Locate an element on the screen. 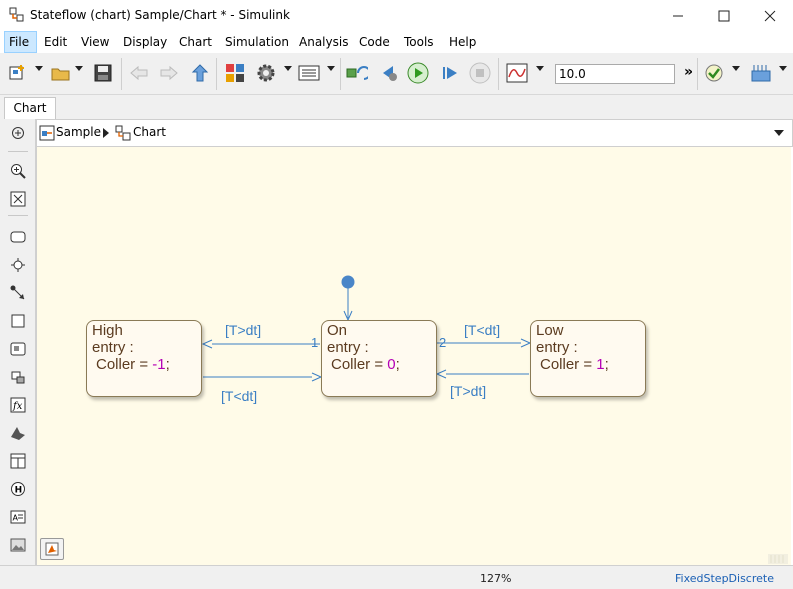 The image size is (793, 589). transition-label-high-to-on: [T<dt] is located at coordinates (239, 396).